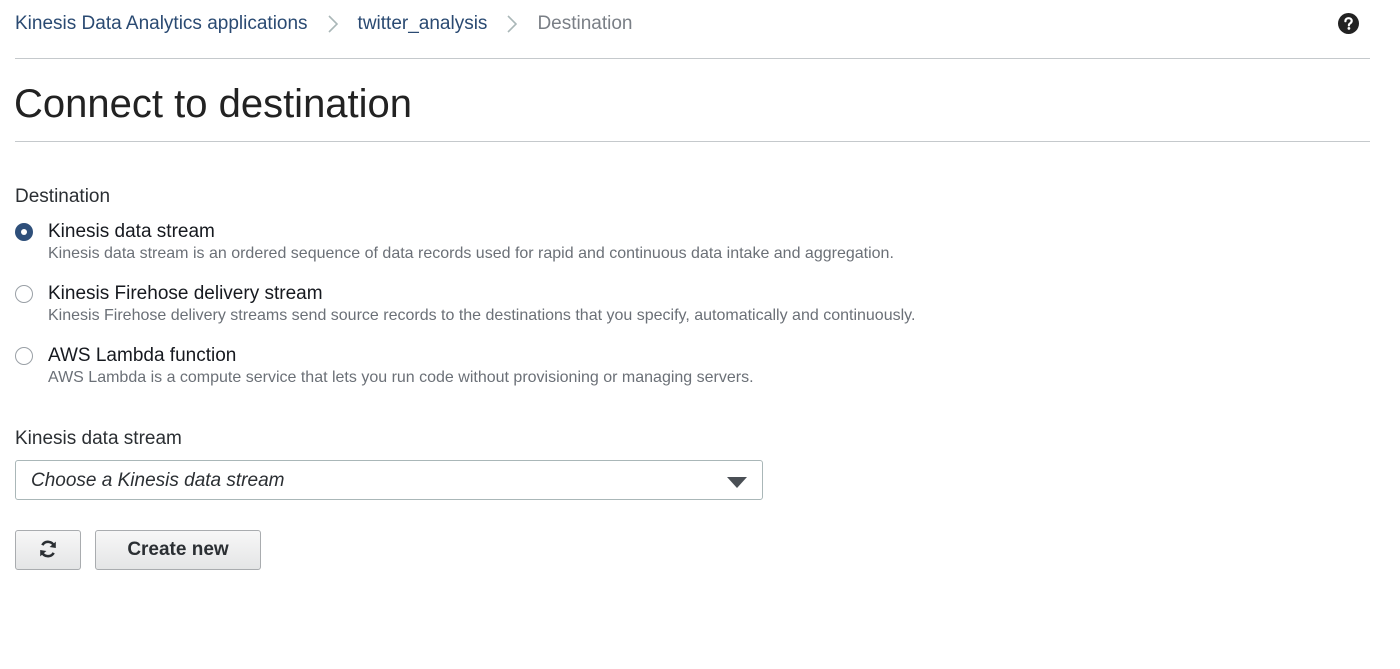  Describe the element at coordinates (737, 484) in the screenshot. I see `caret-down-icon` at that location.